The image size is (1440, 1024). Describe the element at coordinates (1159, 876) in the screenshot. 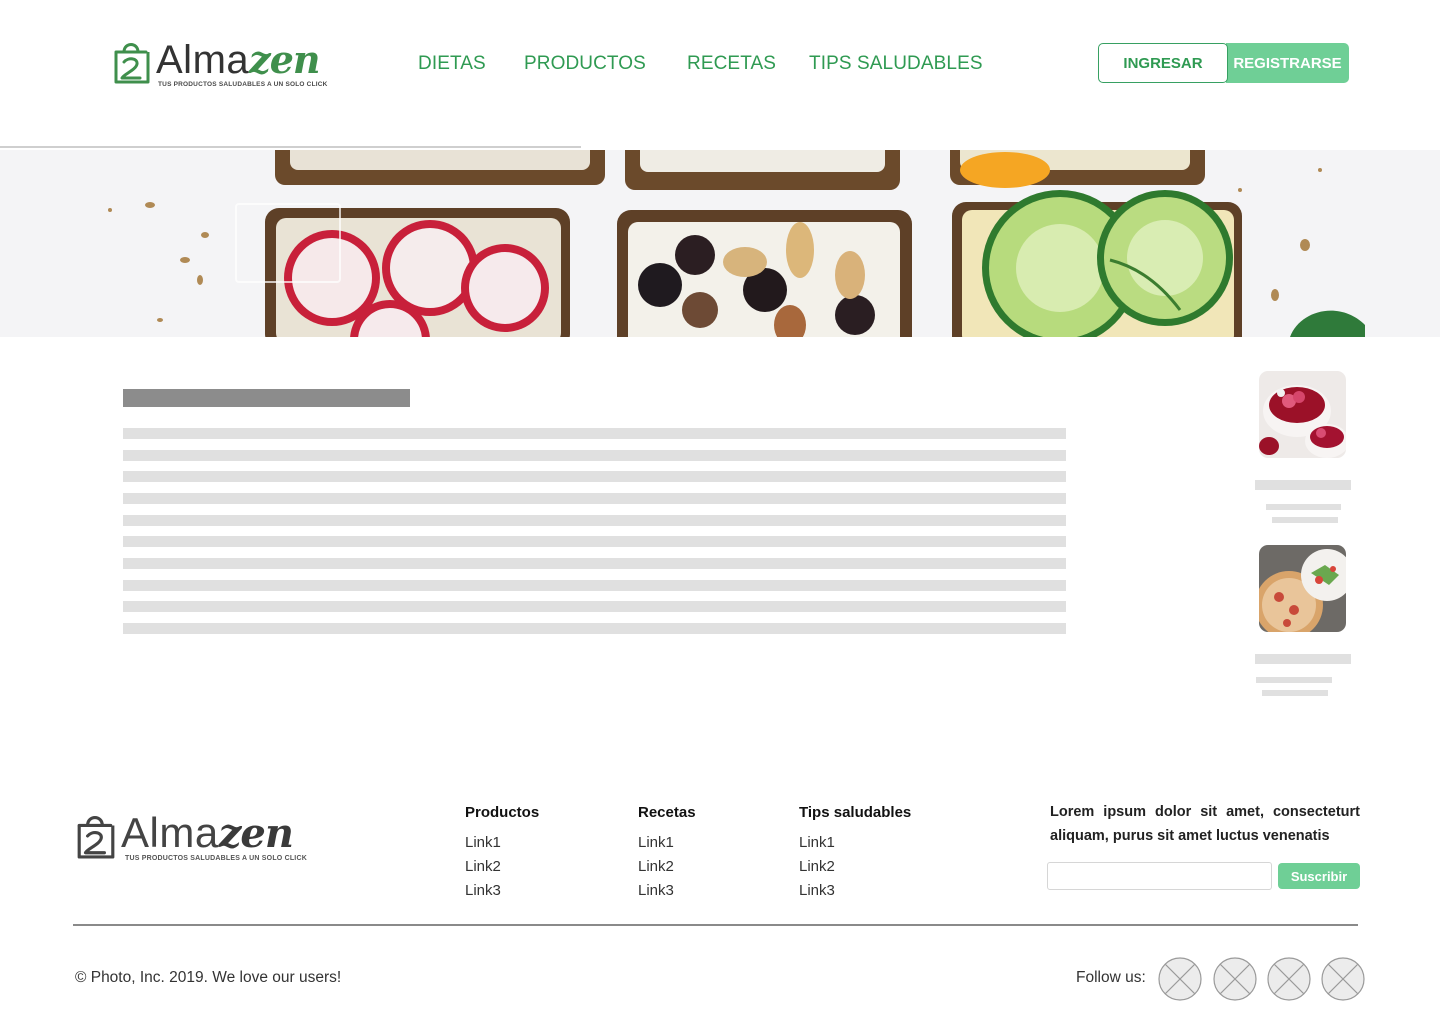

I see `newsletter-email-input` at that location.